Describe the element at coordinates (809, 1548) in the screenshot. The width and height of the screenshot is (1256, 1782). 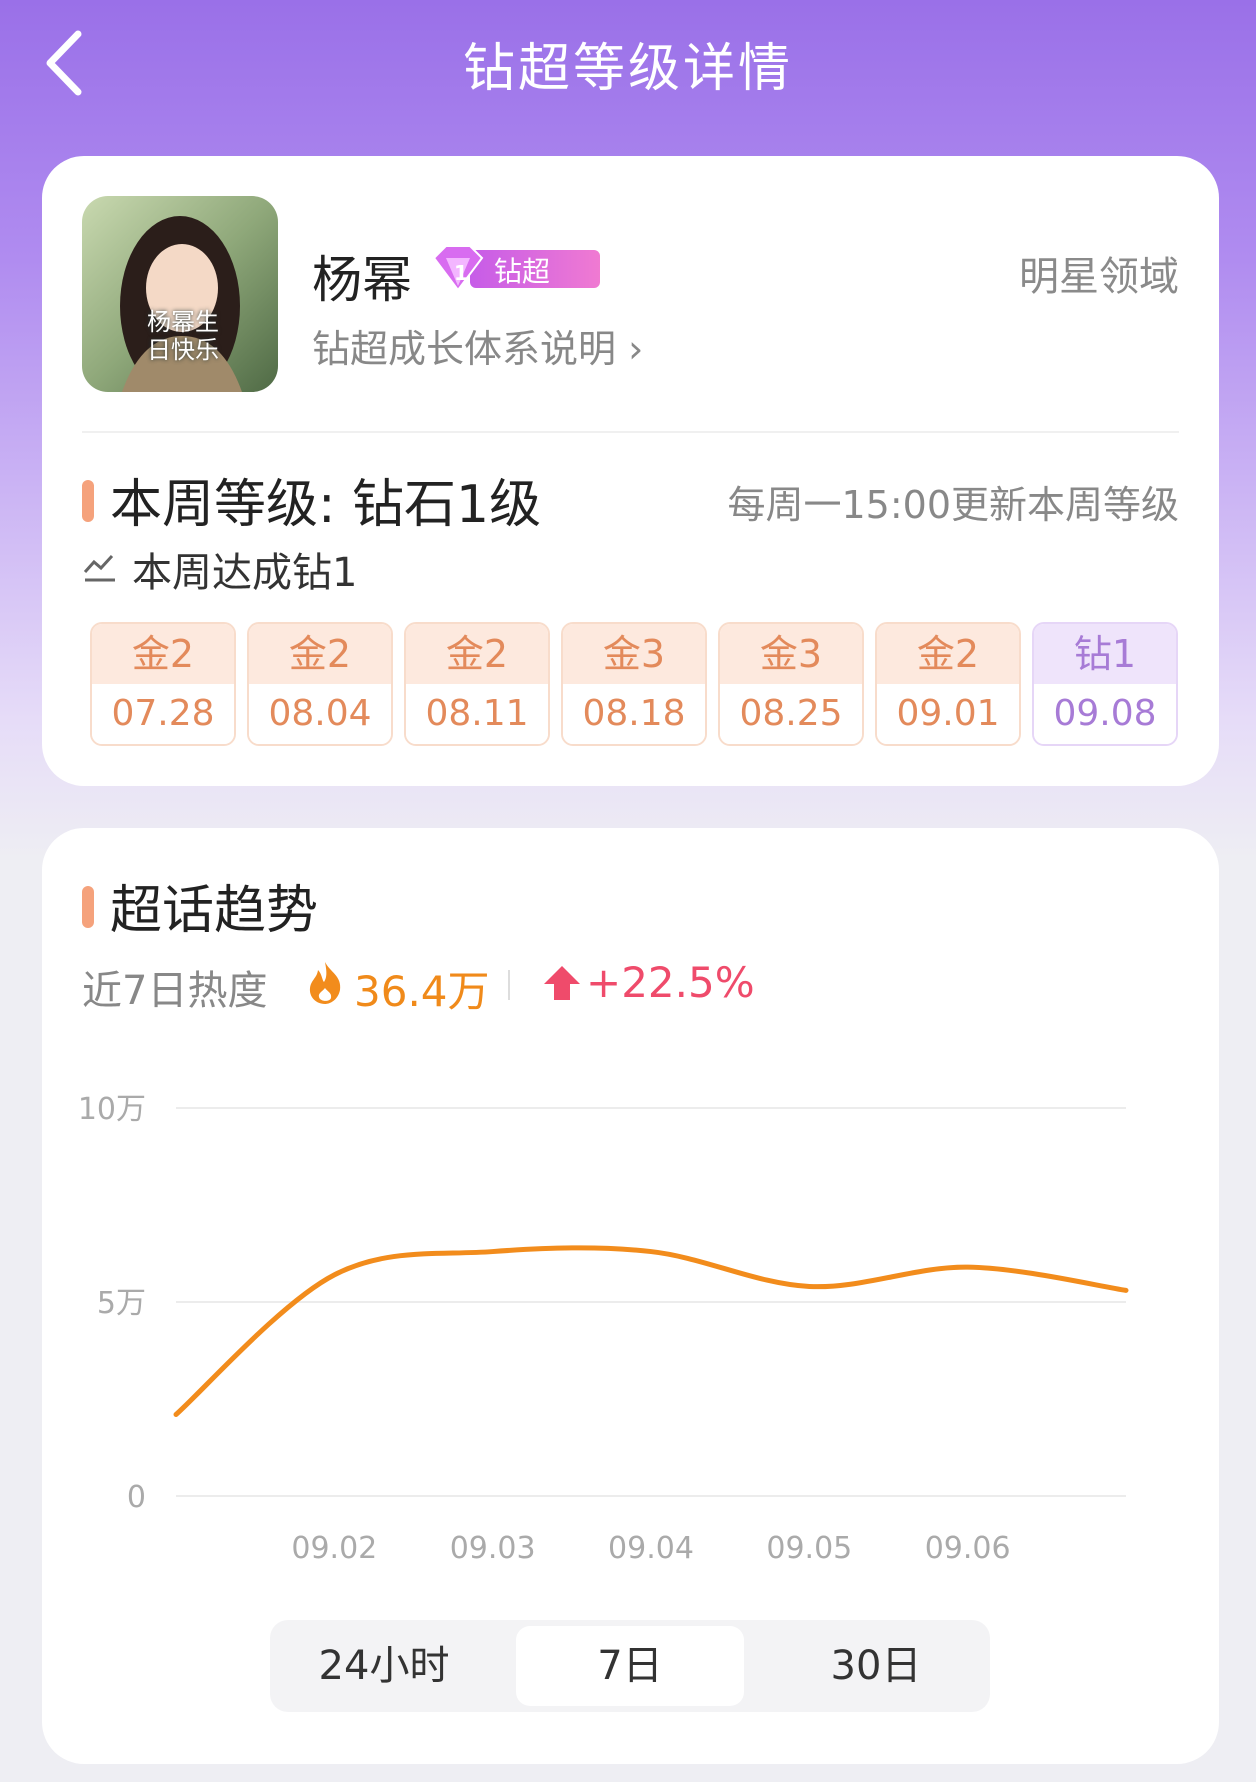
I see `x-tick-label: 09.05` at that location.